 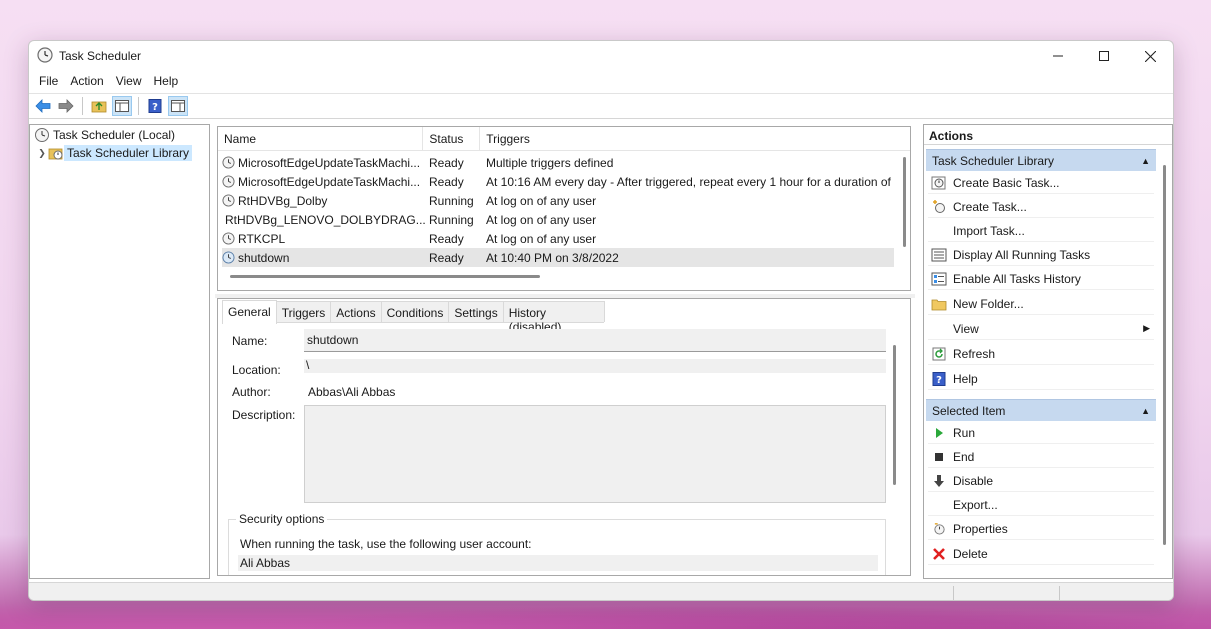 What do you see at coordinates (939, 456) in the screenshot?
I see `end-icon` at bounding box center [939, 456].